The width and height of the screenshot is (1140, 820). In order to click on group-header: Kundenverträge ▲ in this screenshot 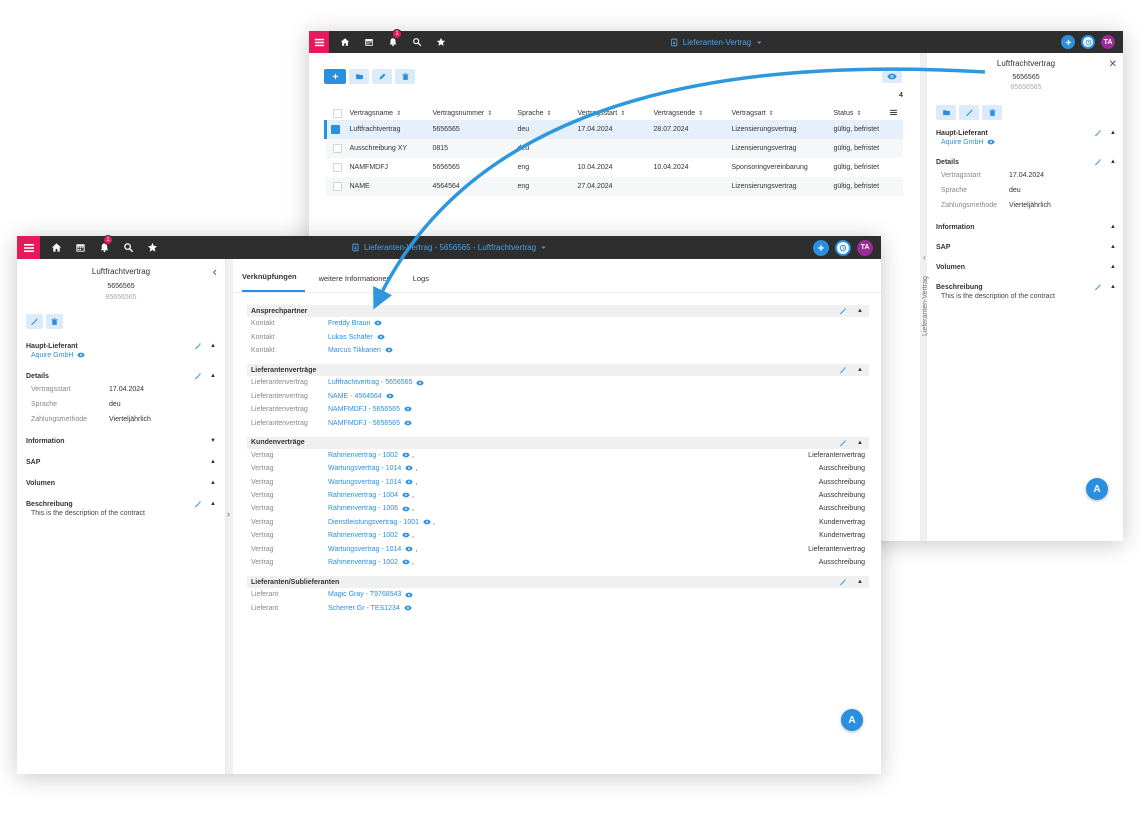, I will do `click(558, 442)`.